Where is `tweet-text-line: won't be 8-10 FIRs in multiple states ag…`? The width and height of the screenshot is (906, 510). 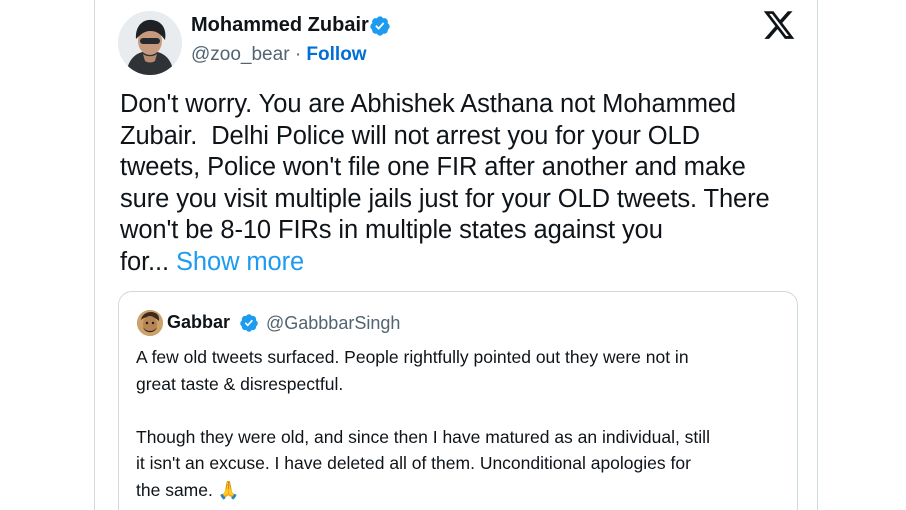
tweet-text-line: won't be 8-10 FIRs in multiple states ag… is located at coordinates (391, 230).